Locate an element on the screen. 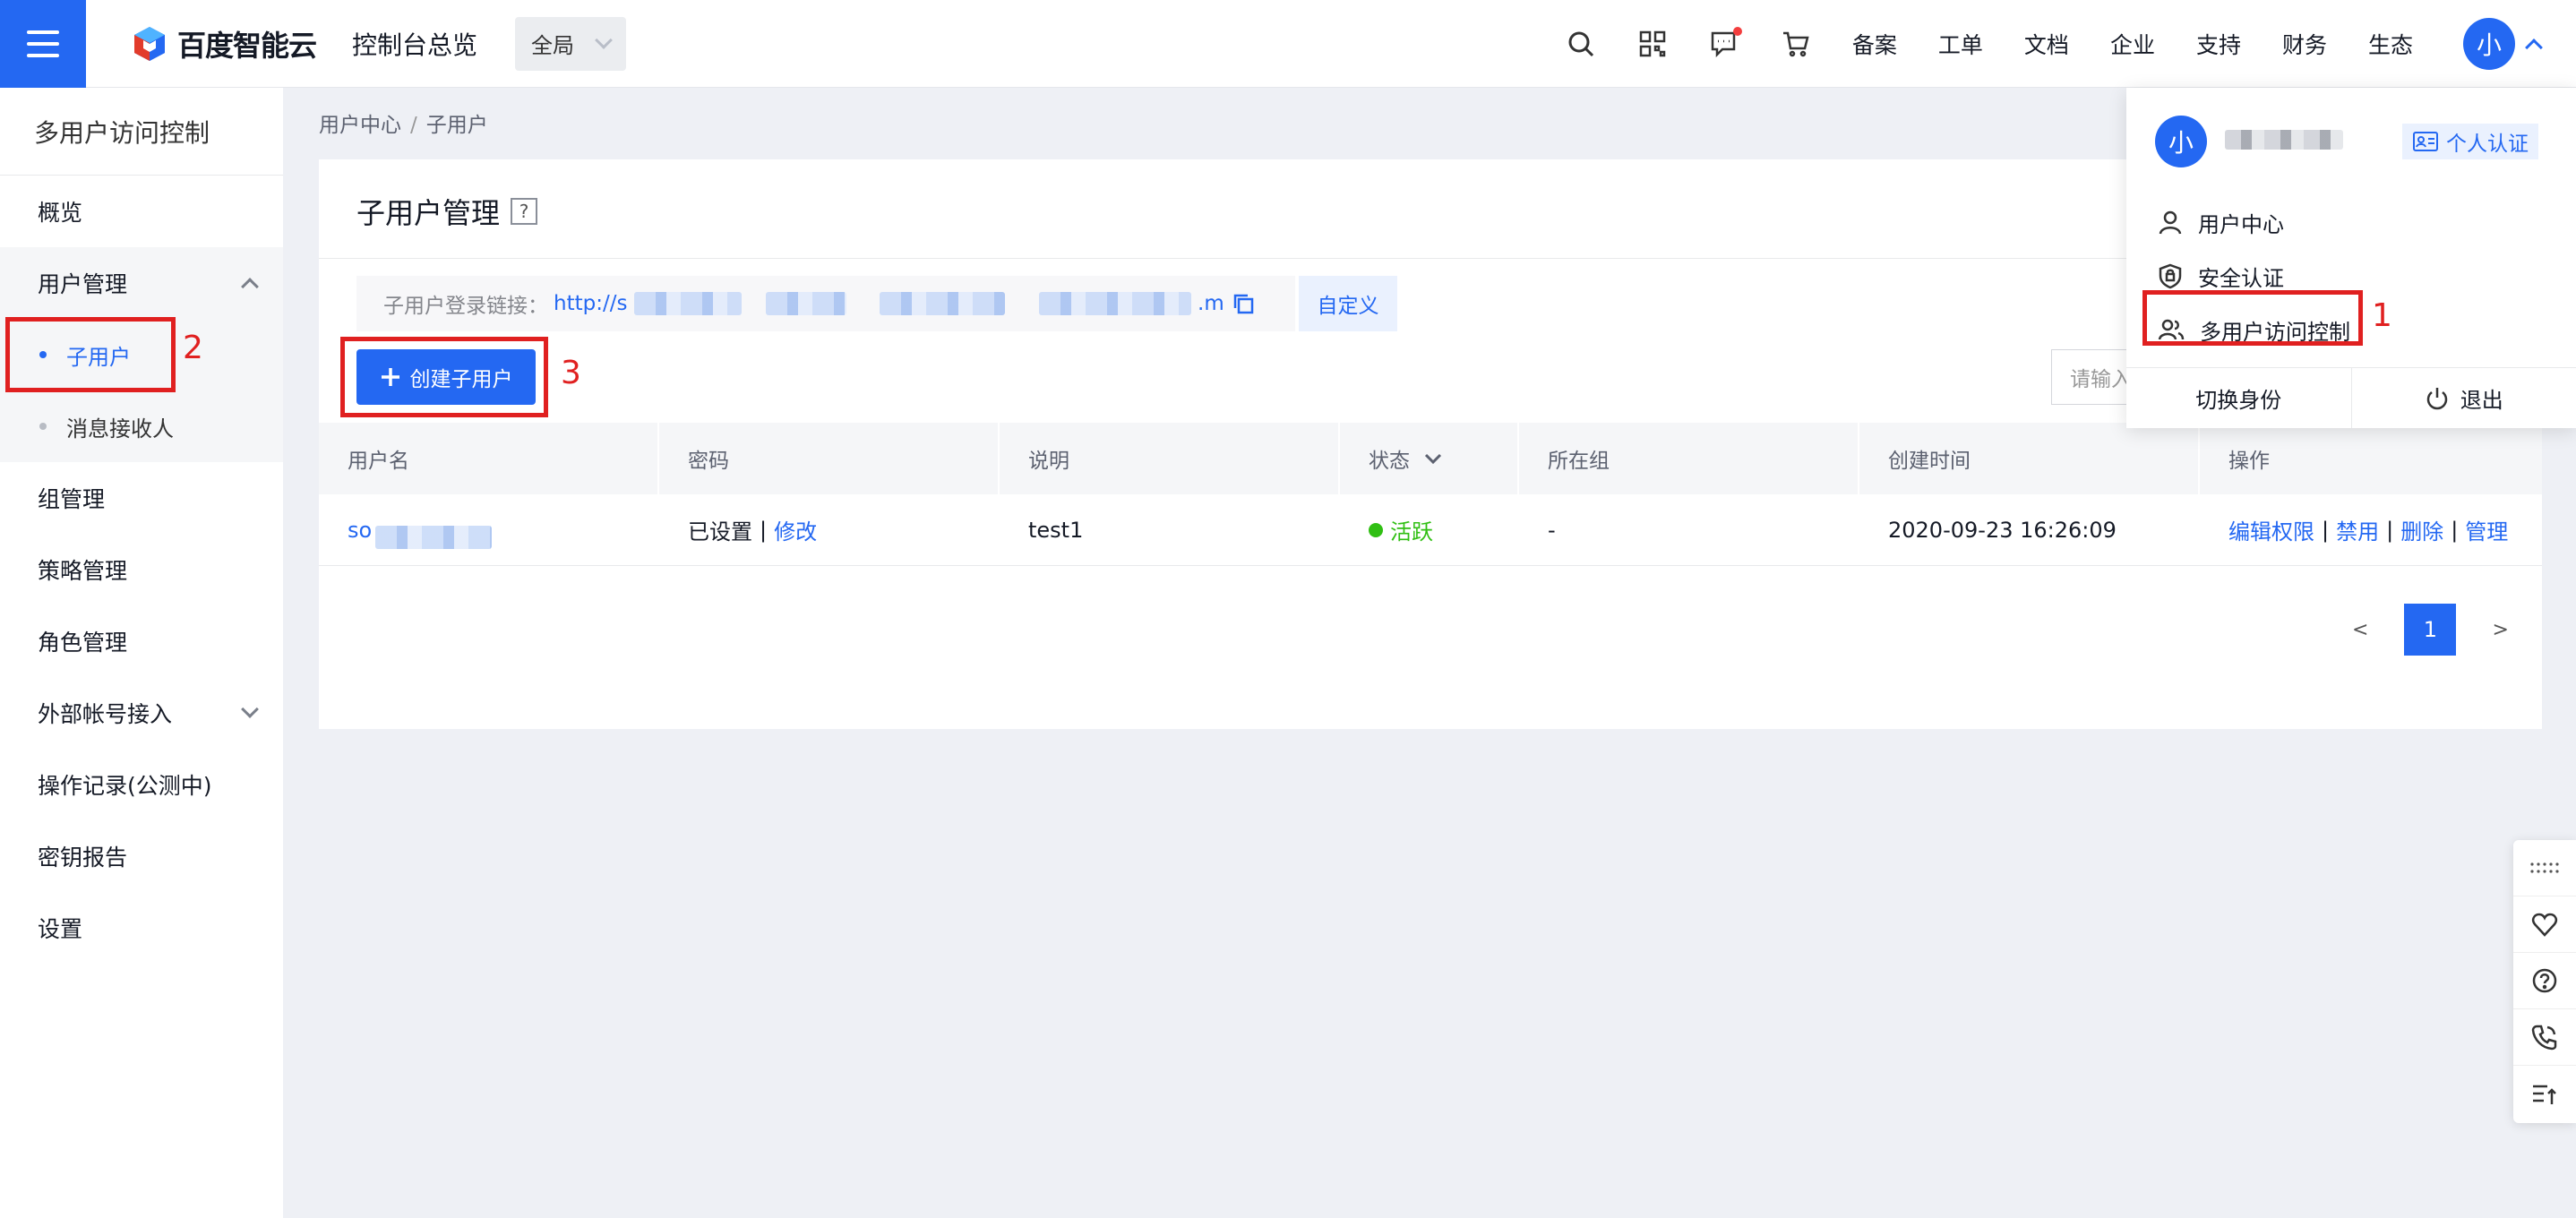  disable-link: 禁用 is located at coordinates (2357, 529).